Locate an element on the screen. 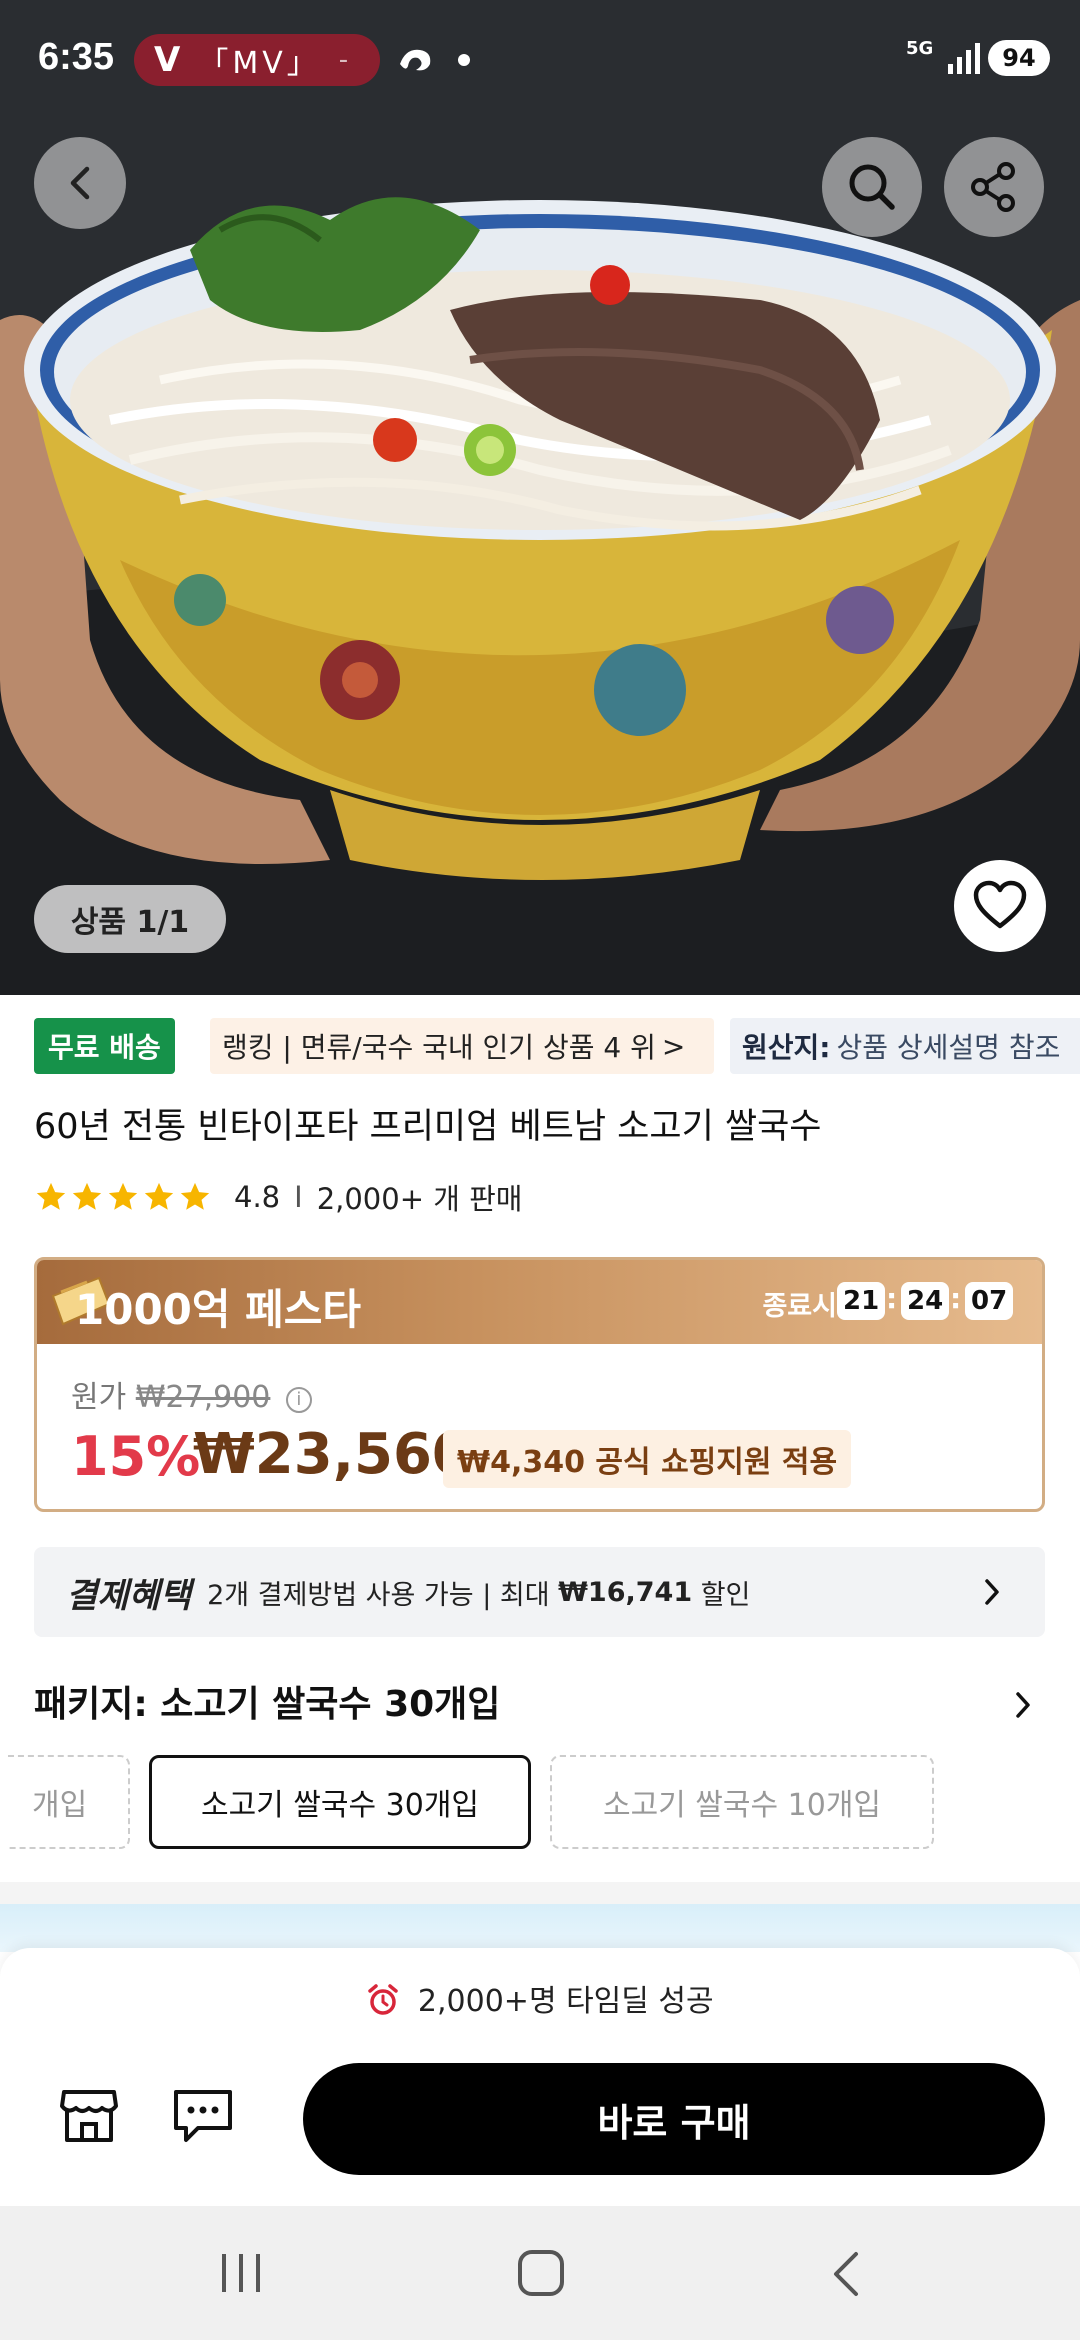  notification-dot is located at coordinates (464, 60).